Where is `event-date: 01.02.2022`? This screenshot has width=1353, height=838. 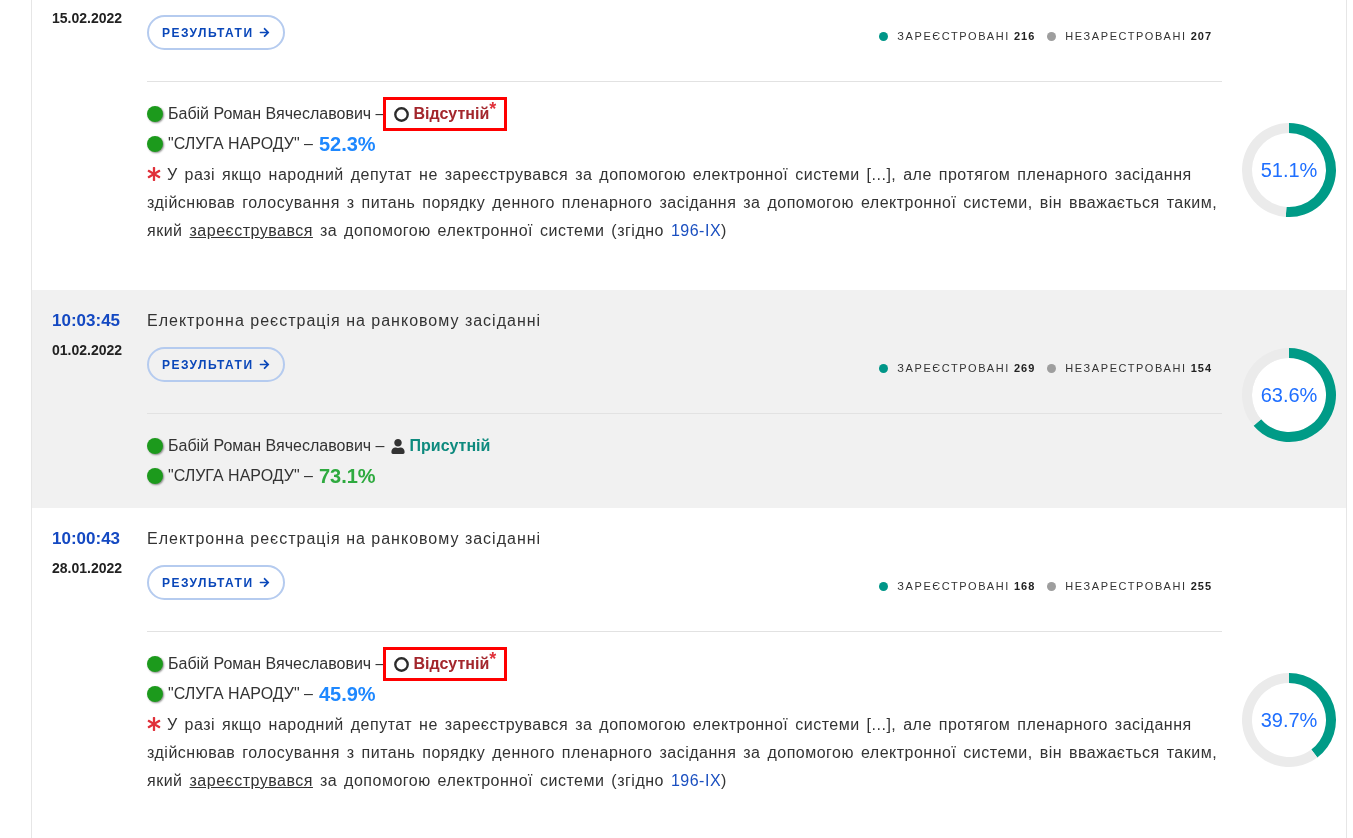
event-date: 01.02.2022 is located at coordinates (88, 350).